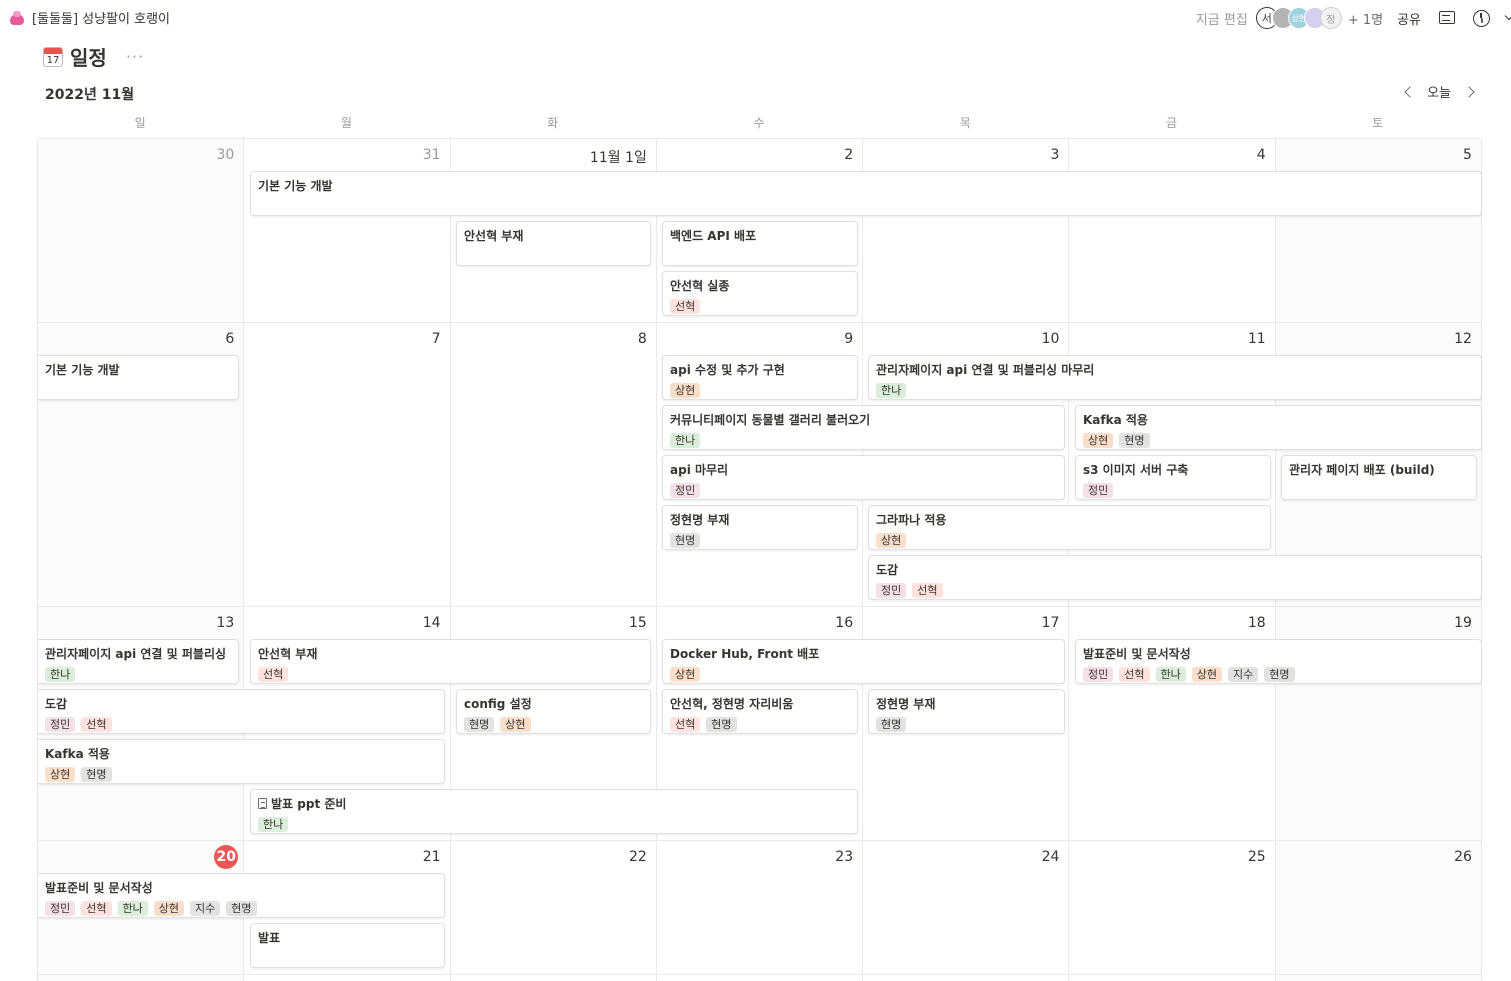 Image resolution: width=1511 pixels, height=981 pixels. Describe the element at coordinates (553, 243) in the screenshot. I see `event-card: 안선혁 부재` at that location.